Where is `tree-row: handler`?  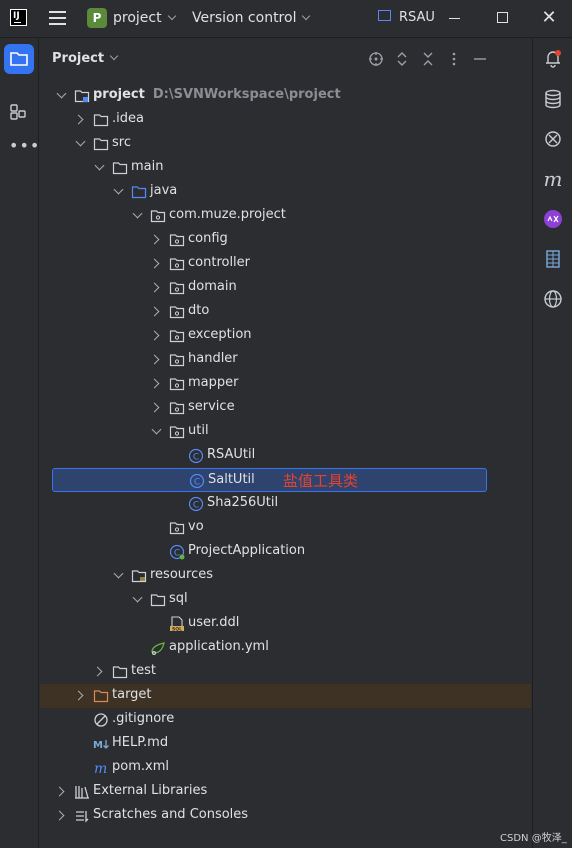 tree-row: handler is located at coordinates (285, 360).